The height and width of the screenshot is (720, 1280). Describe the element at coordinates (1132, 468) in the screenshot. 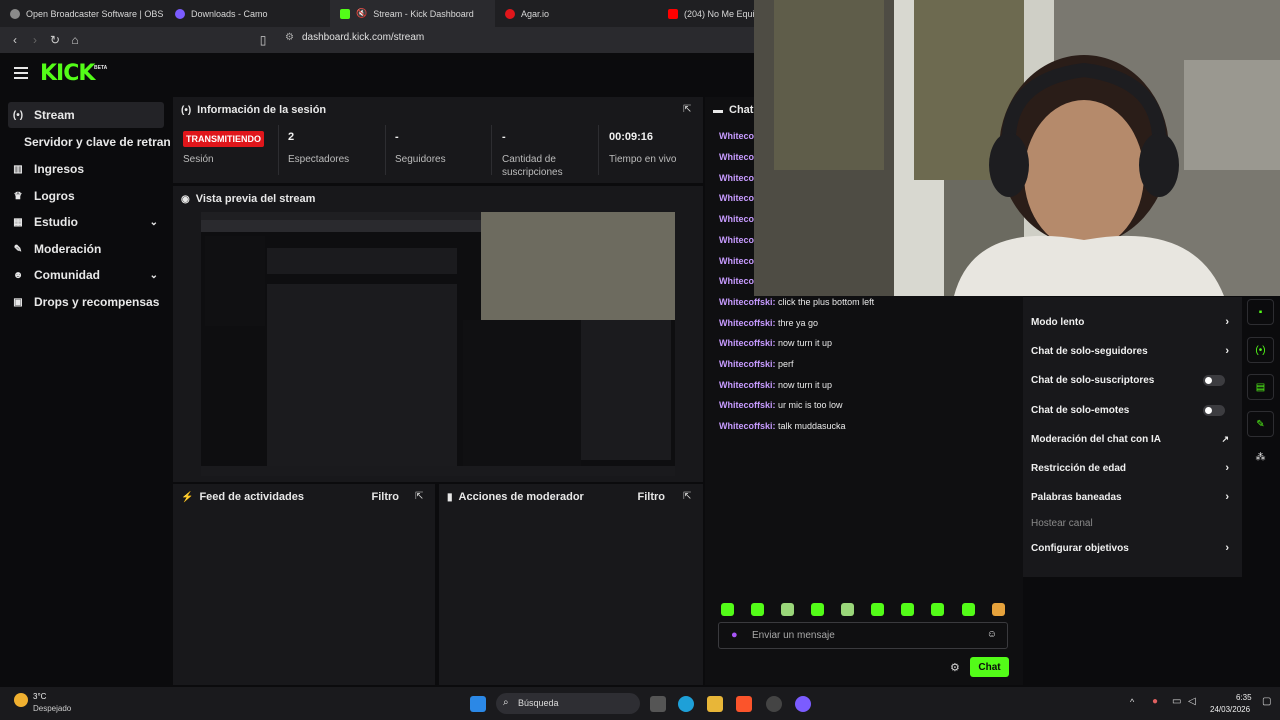

I see `setting-age-restriction: Restricción de edad ›` at that location.